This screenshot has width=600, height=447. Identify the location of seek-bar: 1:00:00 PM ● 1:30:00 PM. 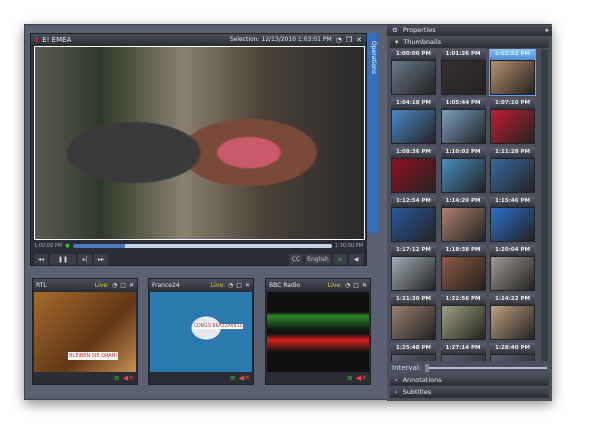
(198, 246).